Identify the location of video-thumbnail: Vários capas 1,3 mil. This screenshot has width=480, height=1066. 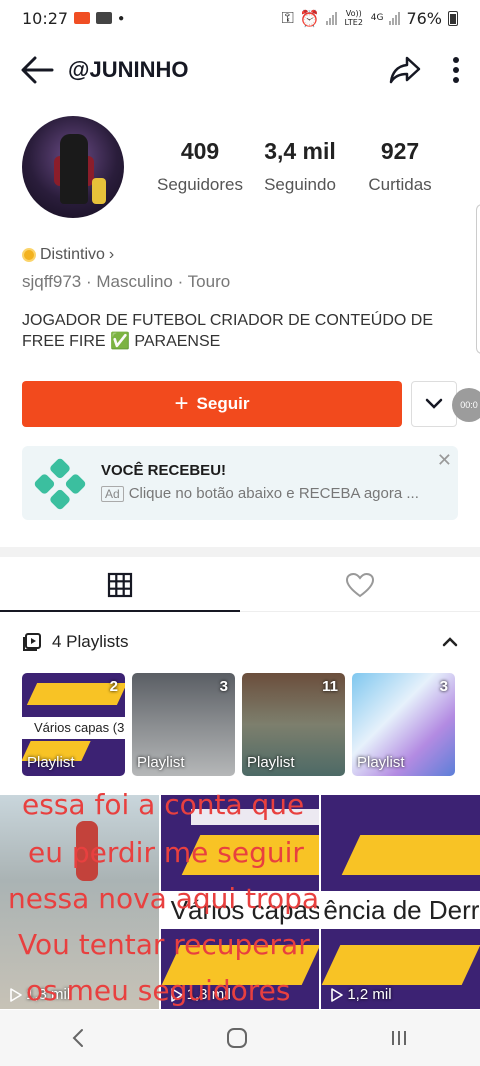
(240, 902).